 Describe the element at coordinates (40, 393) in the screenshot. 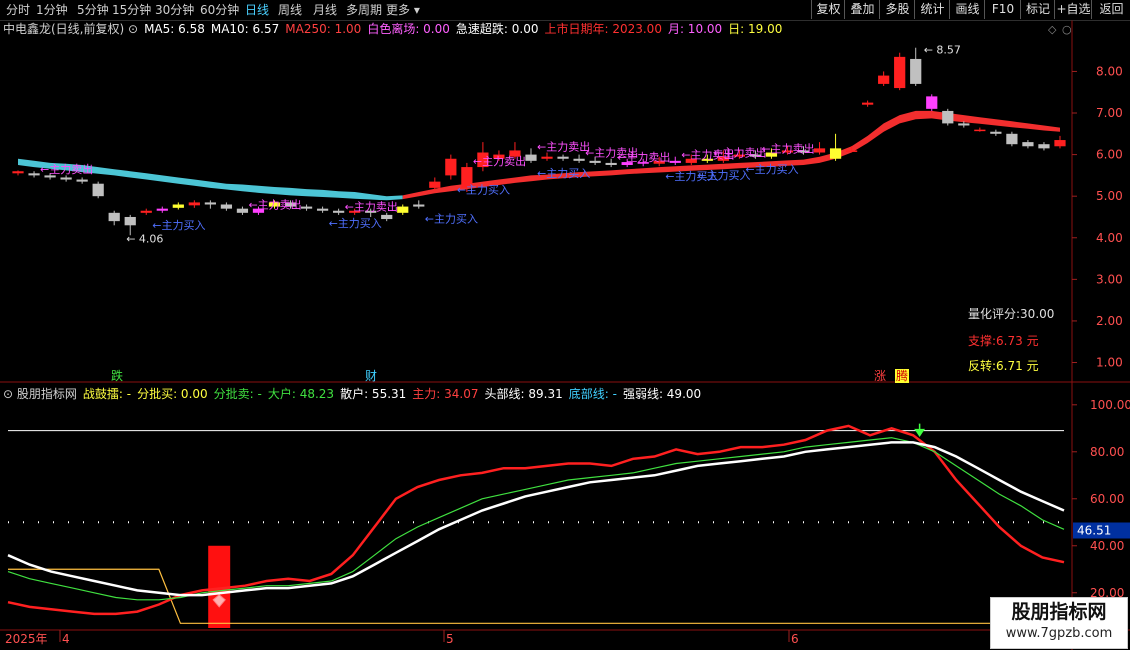

I see `indicator-title: ⊙ 股朋指标网` at that location.